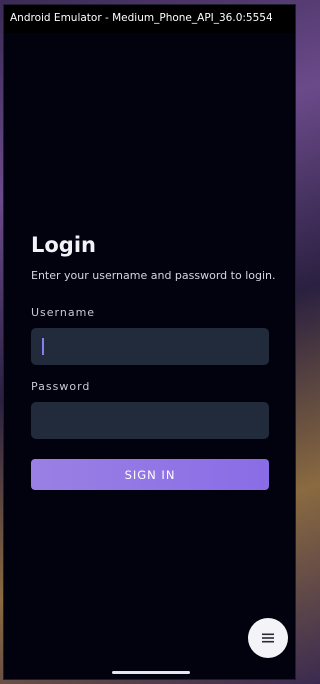 Image resolution: width=320 pixels, height=684 pixels. I want to click on menu-fab-button, so click(268, 638).